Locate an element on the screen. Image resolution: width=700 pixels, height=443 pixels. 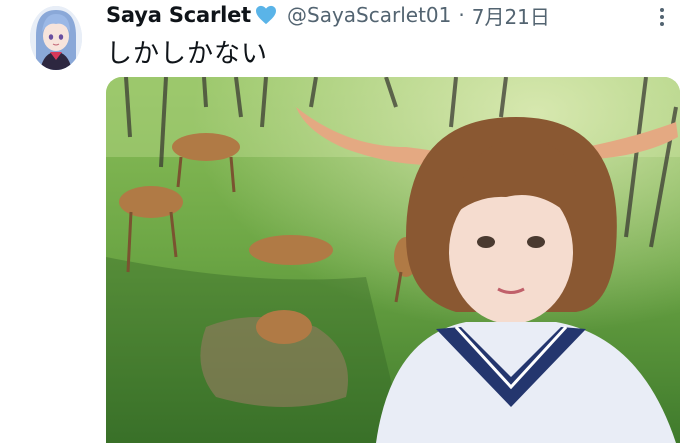
author-avatar is located at coordinates (56, 38).